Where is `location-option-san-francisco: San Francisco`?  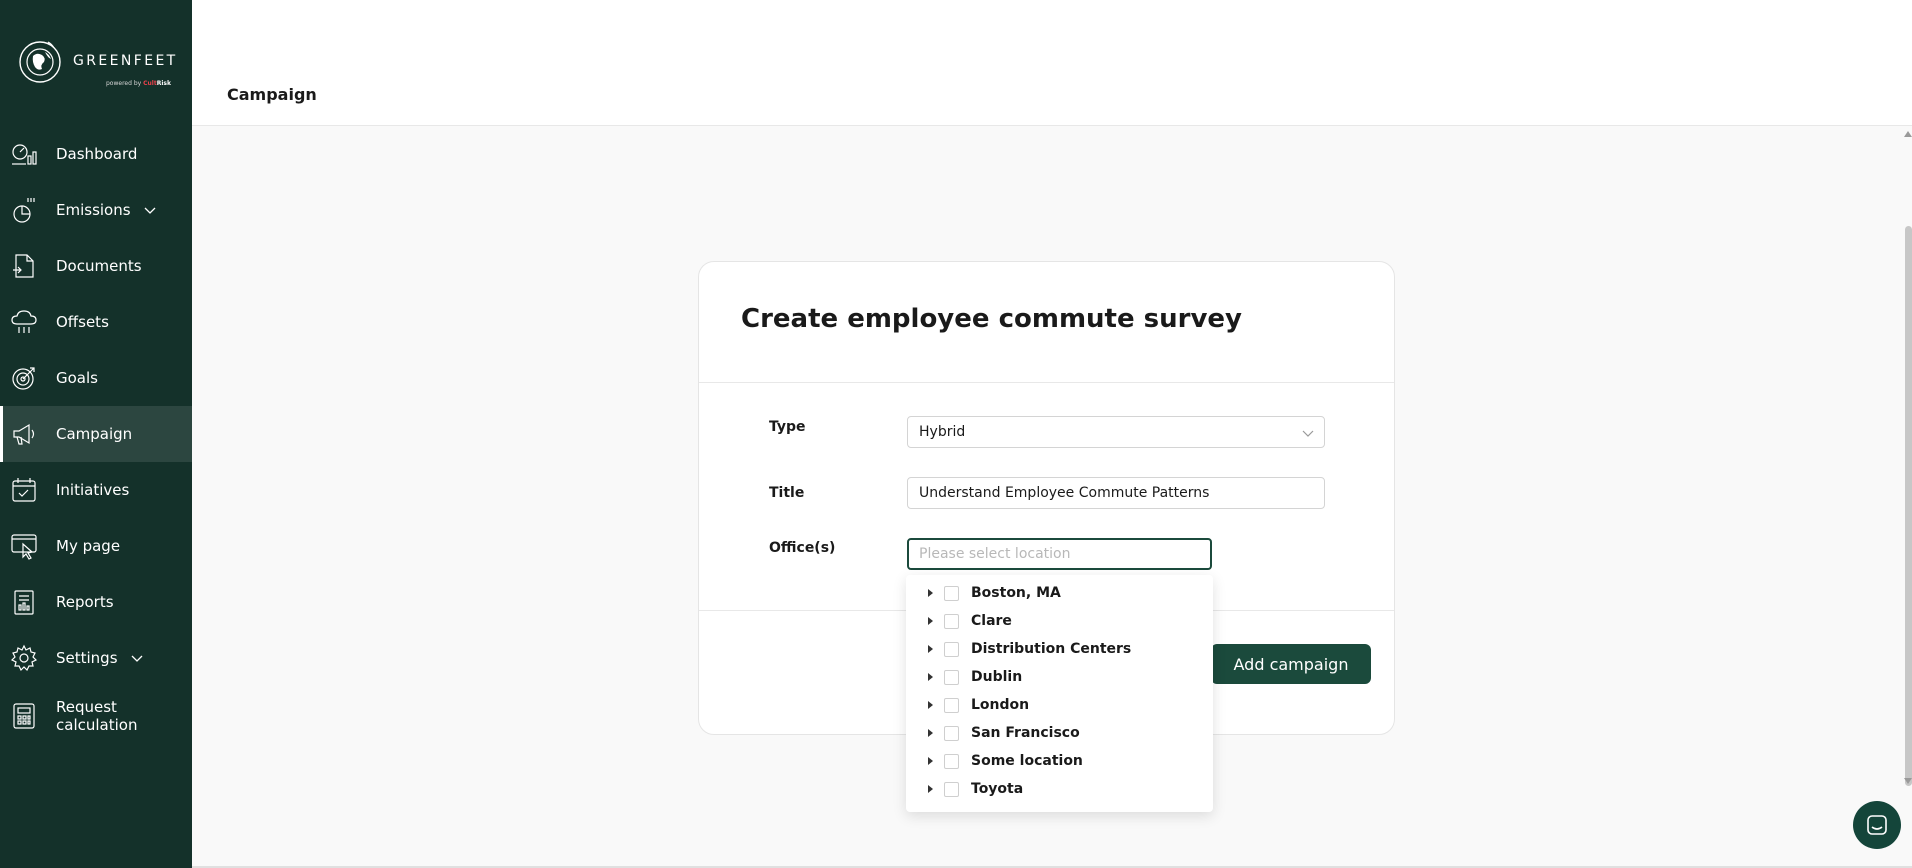 location-option-san-francisco: San Francisco is located at coordinates (1059, 733).